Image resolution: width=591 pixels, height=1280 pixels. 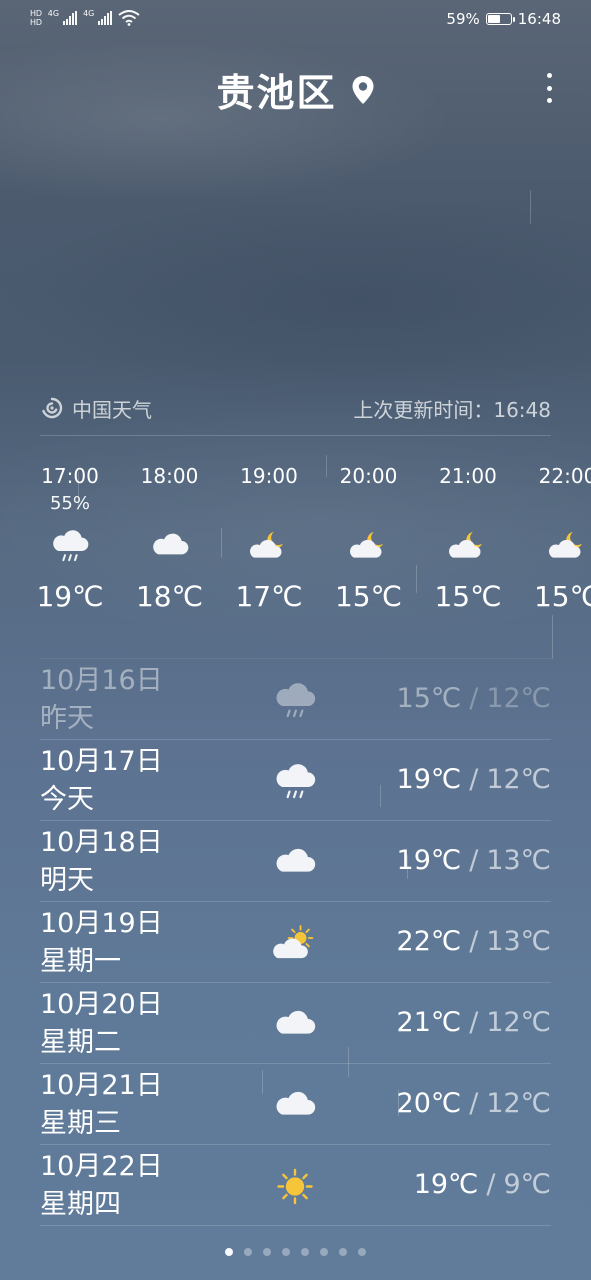 What do you see at coordinates (80, 1204) in the screenshot?
I see `day-name: 星期四` at bounding box center [80, 1204].